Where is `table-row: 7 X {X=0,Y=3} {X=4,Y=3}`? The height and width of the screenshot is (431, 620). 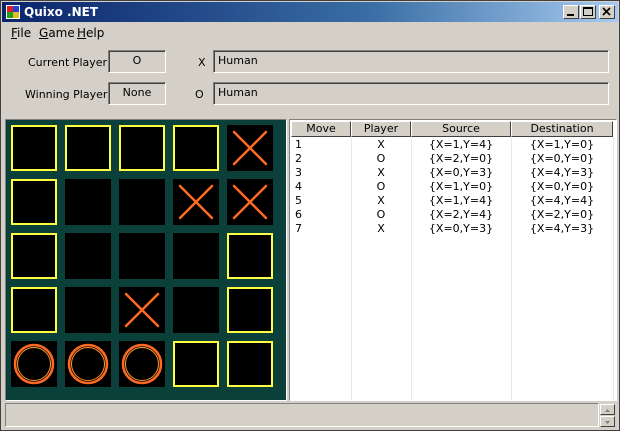 table-row: 7 X {X=0,Y=3} {X=4,Y=3} is located at coordinates (452, 229).